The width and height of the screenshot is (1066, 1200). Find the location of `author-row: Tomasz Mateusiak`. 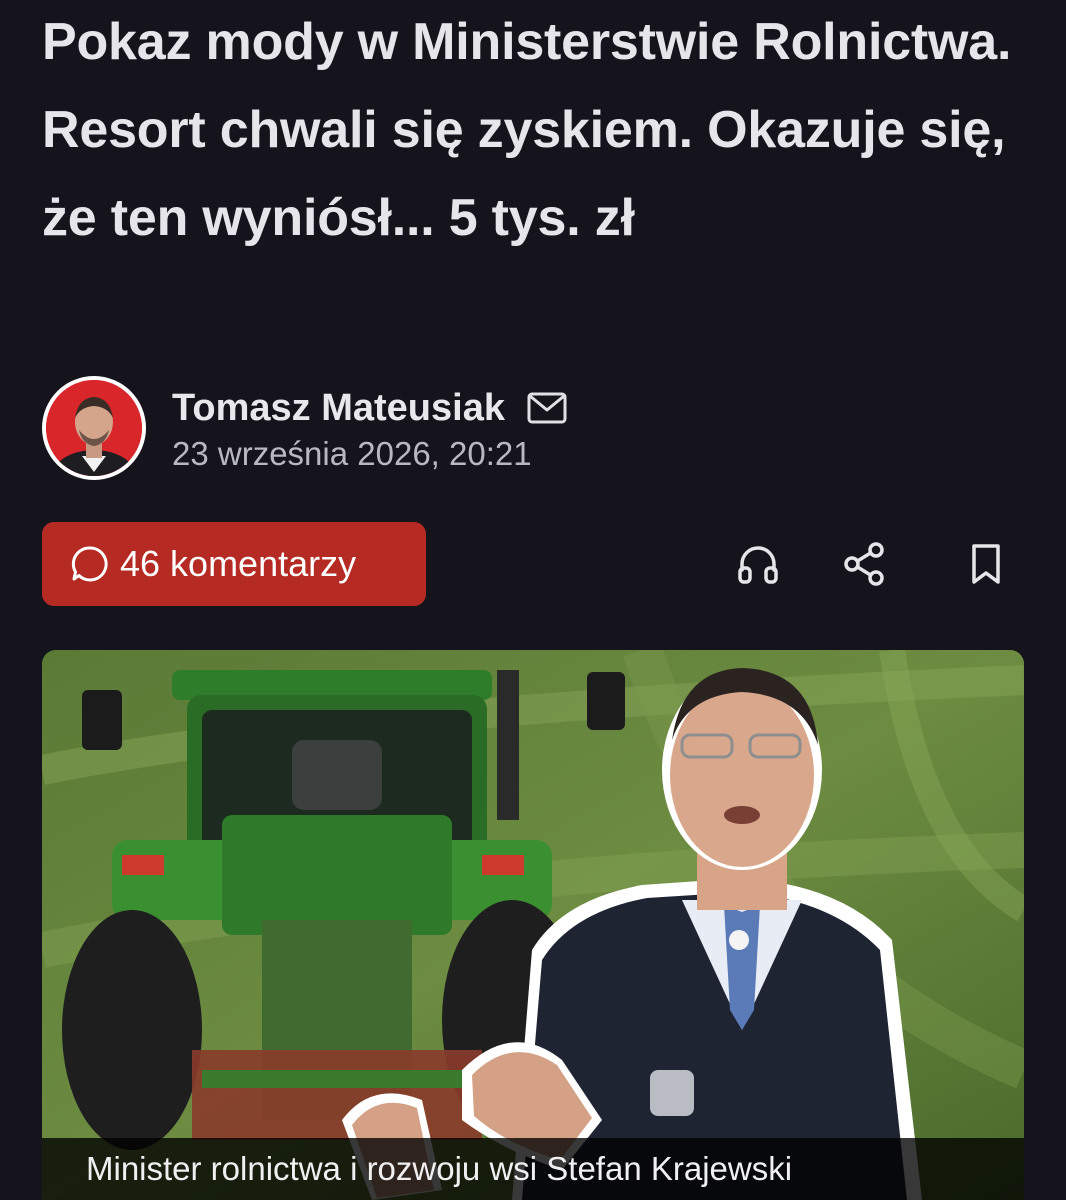

author-row: Tomasz Mateusiak is located at coordinates (369, 408).